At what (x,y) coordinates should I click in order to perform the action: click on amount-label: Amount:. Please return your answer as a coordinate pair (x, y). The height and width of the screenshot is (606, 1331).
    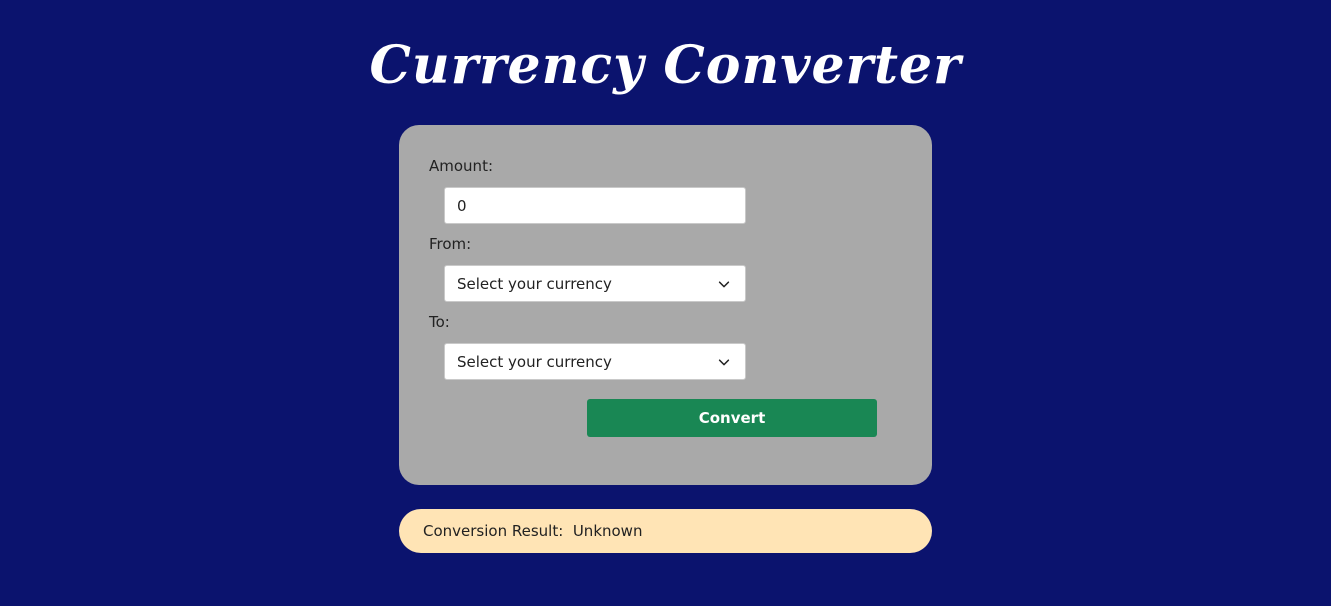
    Looking at the image, I should click on (461, 166).